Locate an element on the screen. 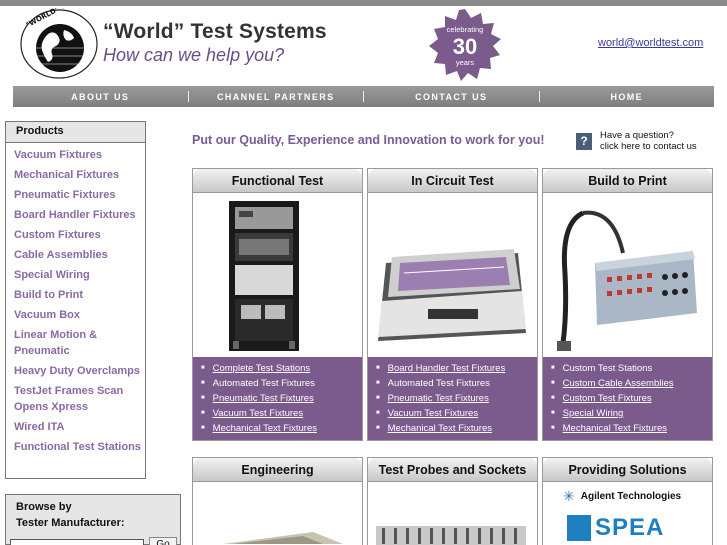 The image size is (727, 545). brand-tagline: How can we help you? is located at coordinates (194, 55).